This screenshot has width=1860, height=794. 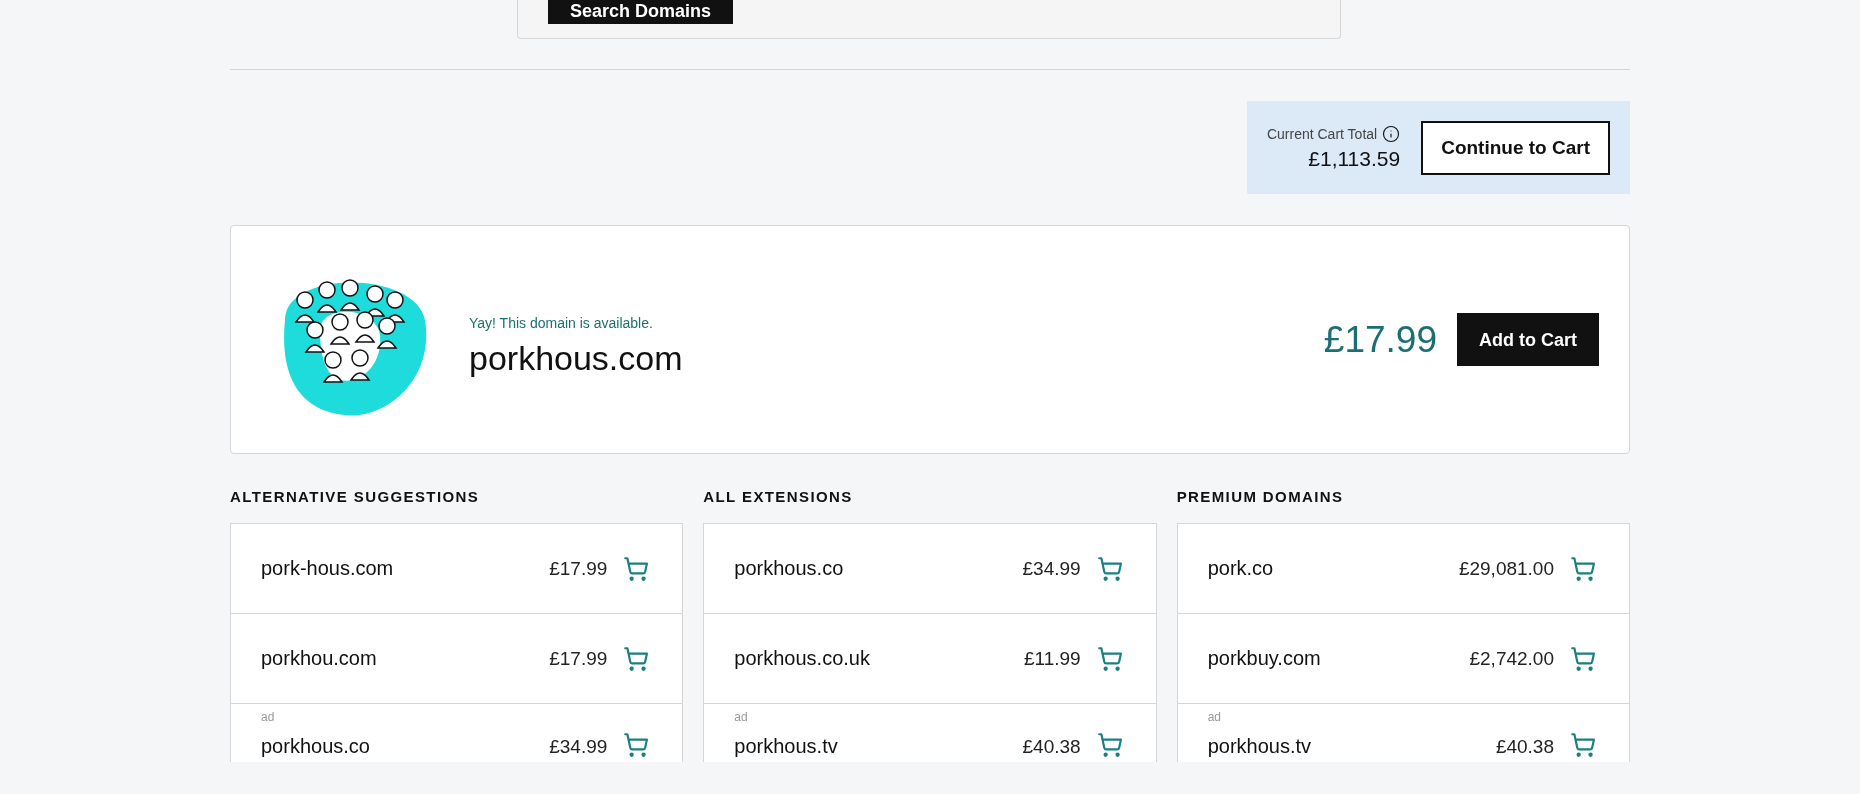 I want to click on suggested-domain: pork-hous.com, so click(x=328, y=568).